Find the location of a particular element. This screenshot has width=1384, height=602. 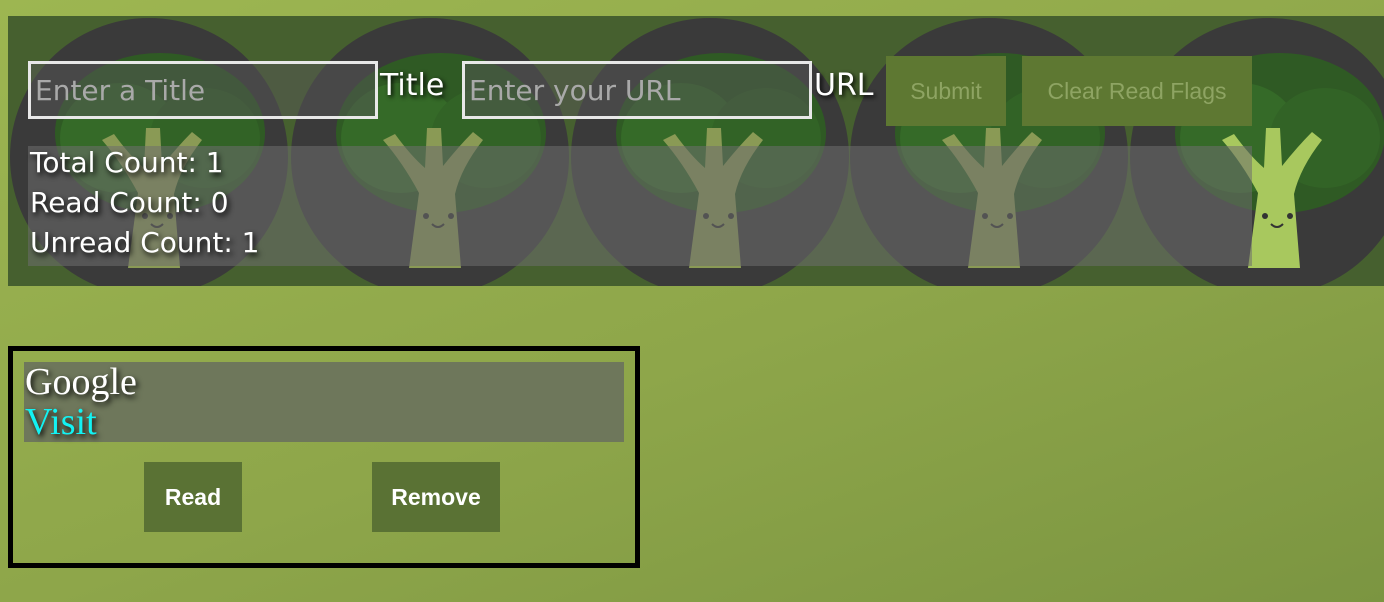

bookmark-info: Google Visit is located at coordinates (324, 402).